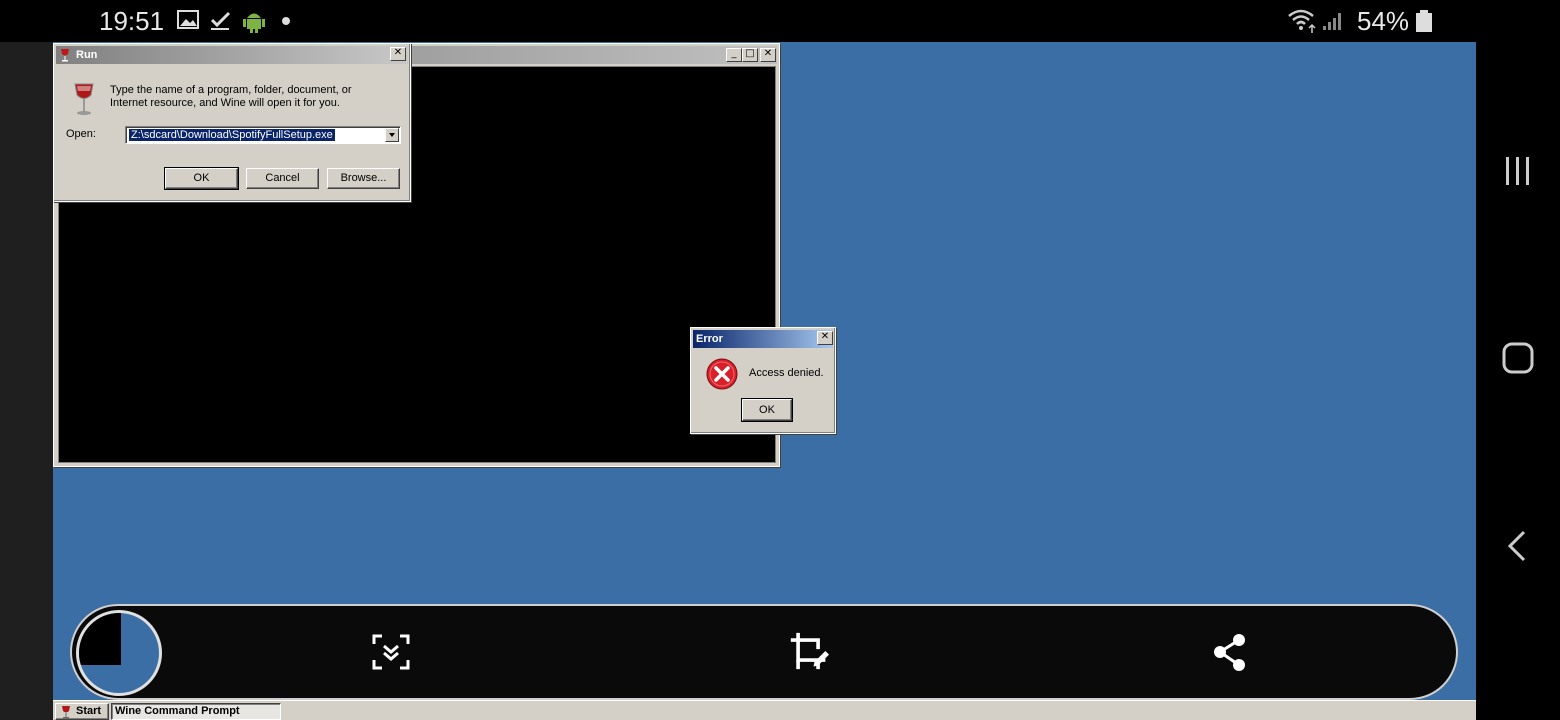  I want to click on battery-icon, so click(1424, 21).